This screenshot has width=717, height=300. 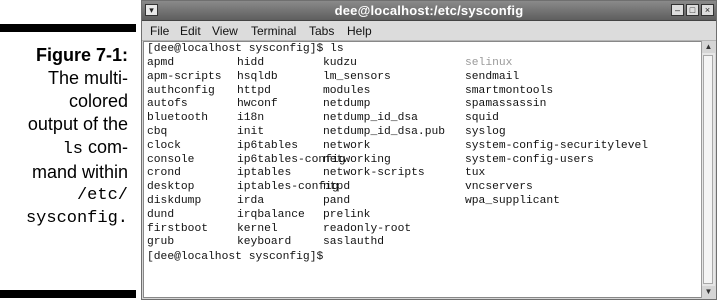 What do you see at coordinates (347, 104) in the screenshot?
I see `ls-entry: netdump` at bounding box center [347, 104].